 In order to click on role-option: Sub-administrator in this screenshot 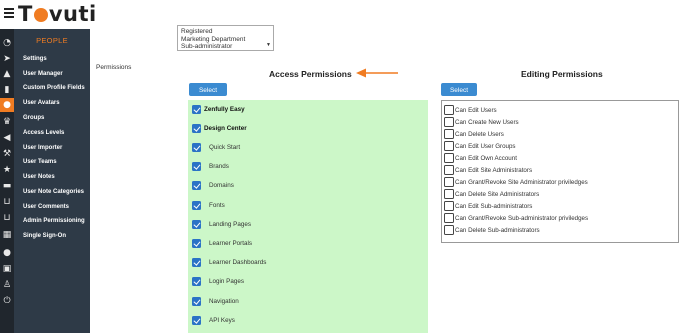, I will do `click(225, 46)`.